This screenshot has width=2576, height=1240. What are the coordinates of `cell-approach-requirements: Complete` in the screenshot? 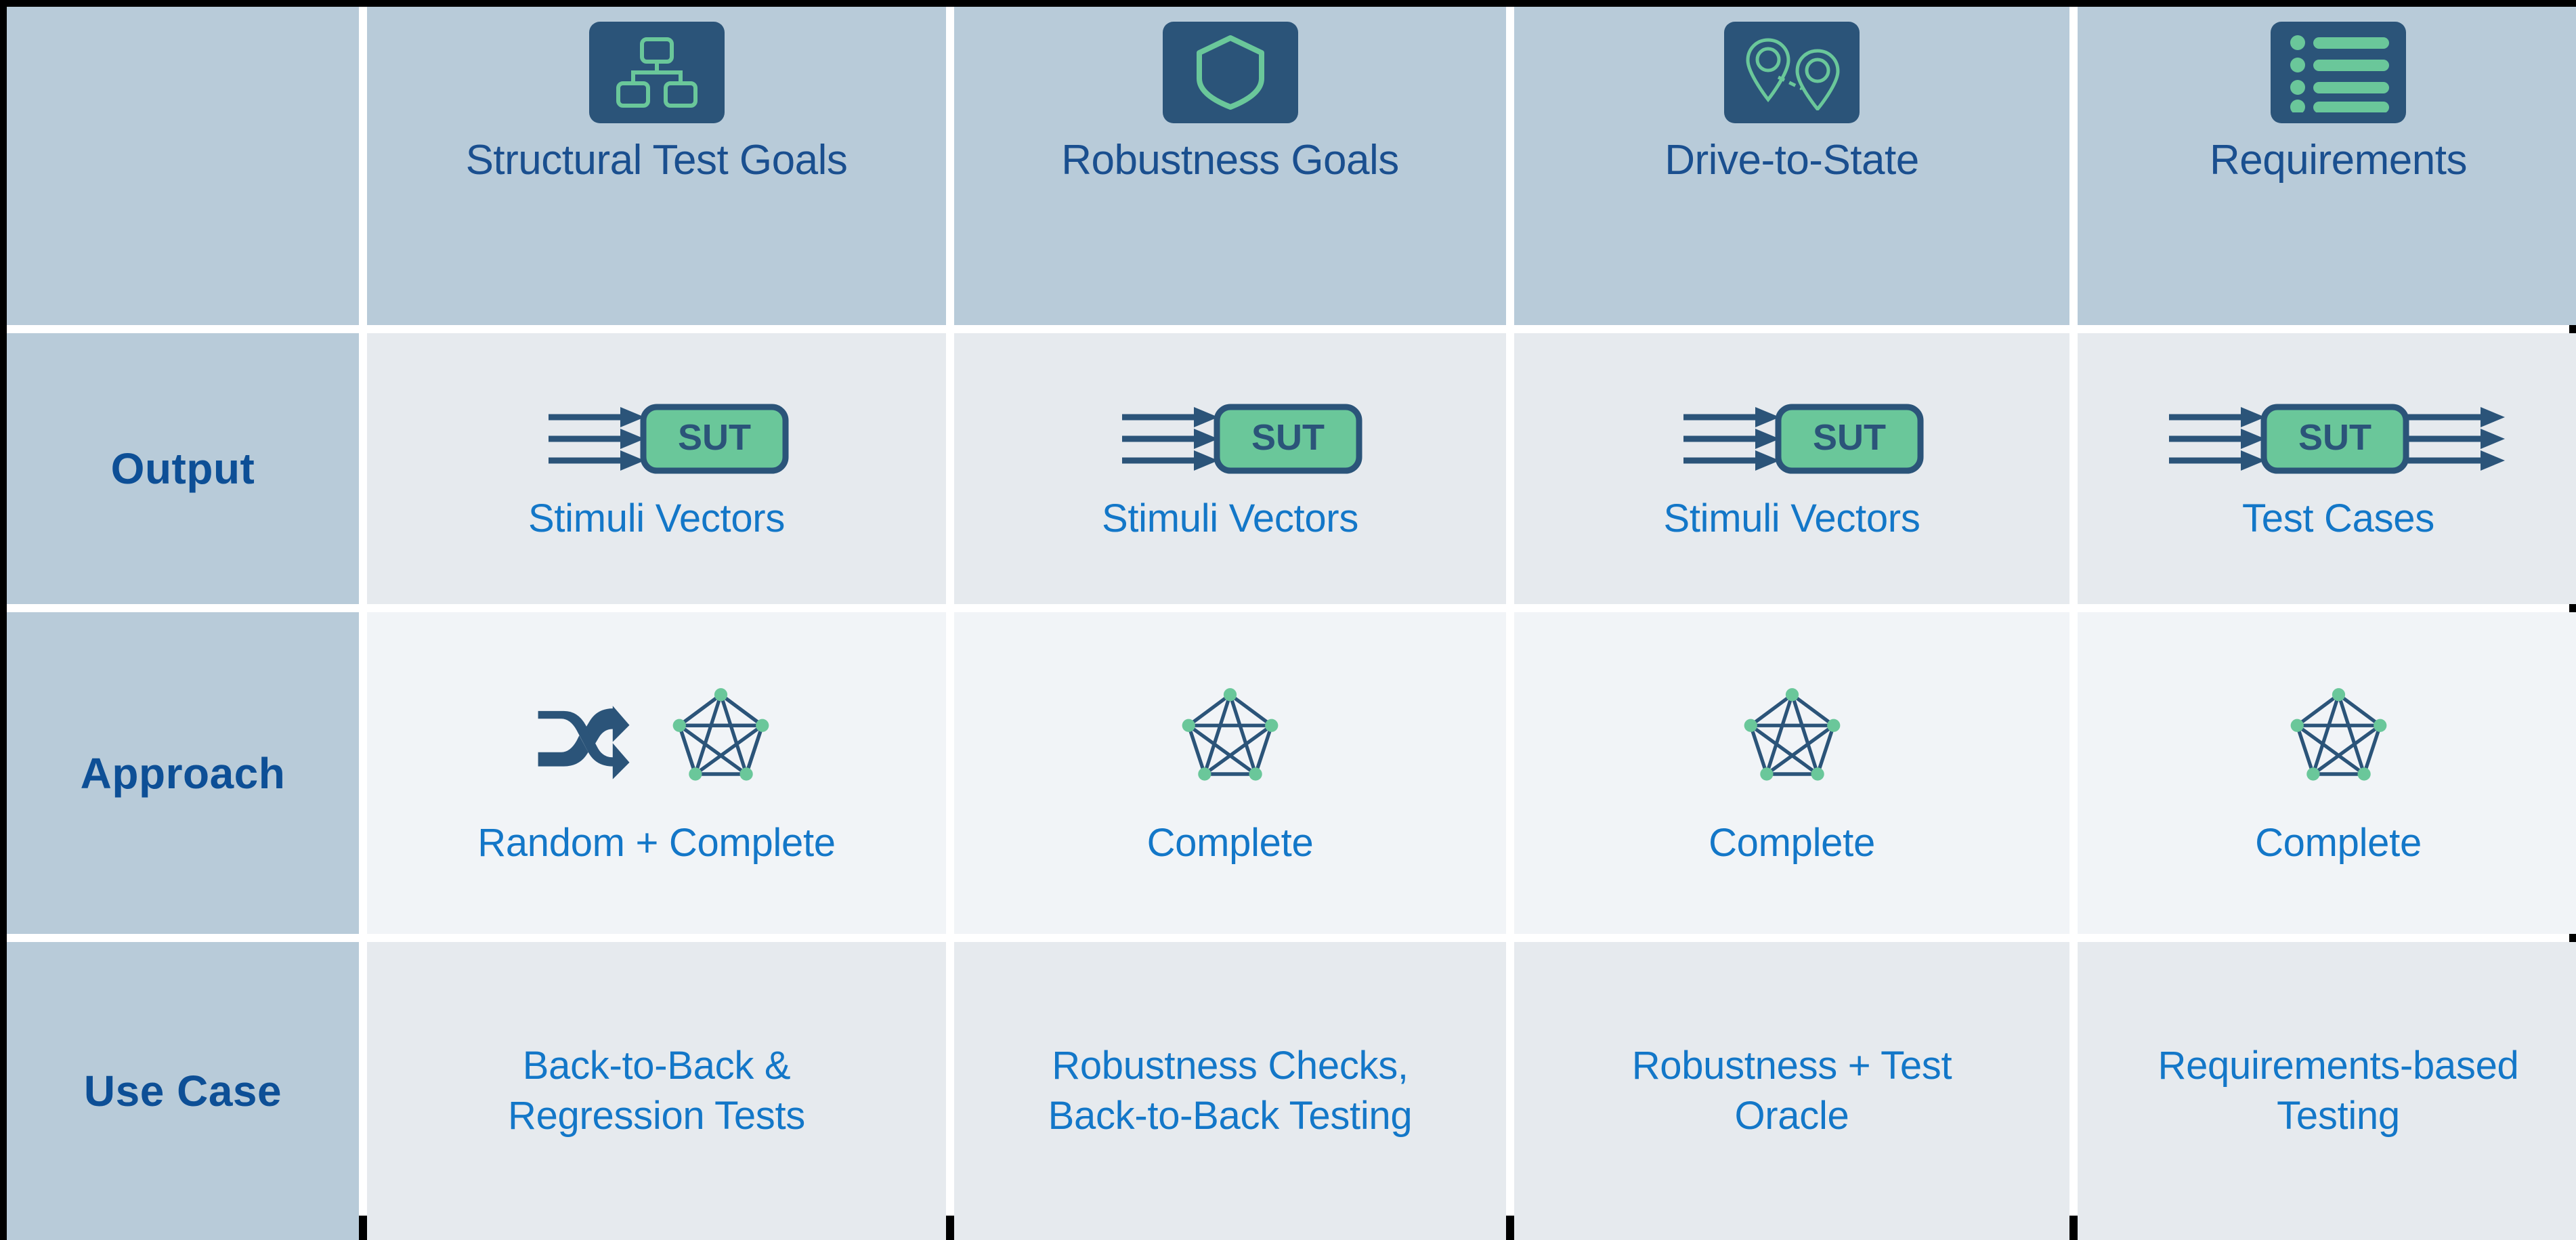 It's located at (2327, 773).